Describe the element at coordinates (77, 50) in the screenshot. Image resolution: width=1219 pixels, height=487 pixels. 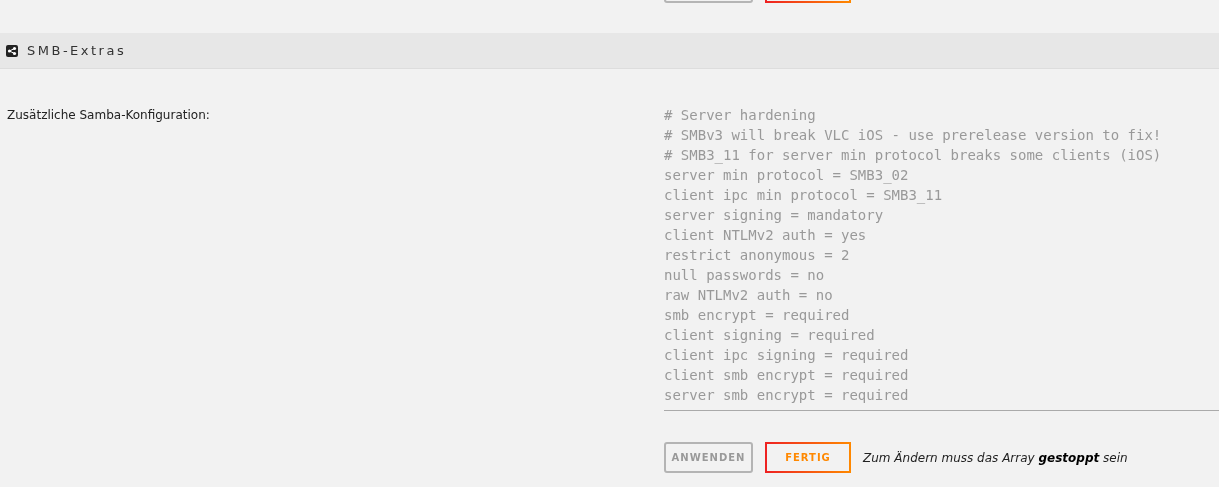
I see `section-title: SMB-Extras` at that location.